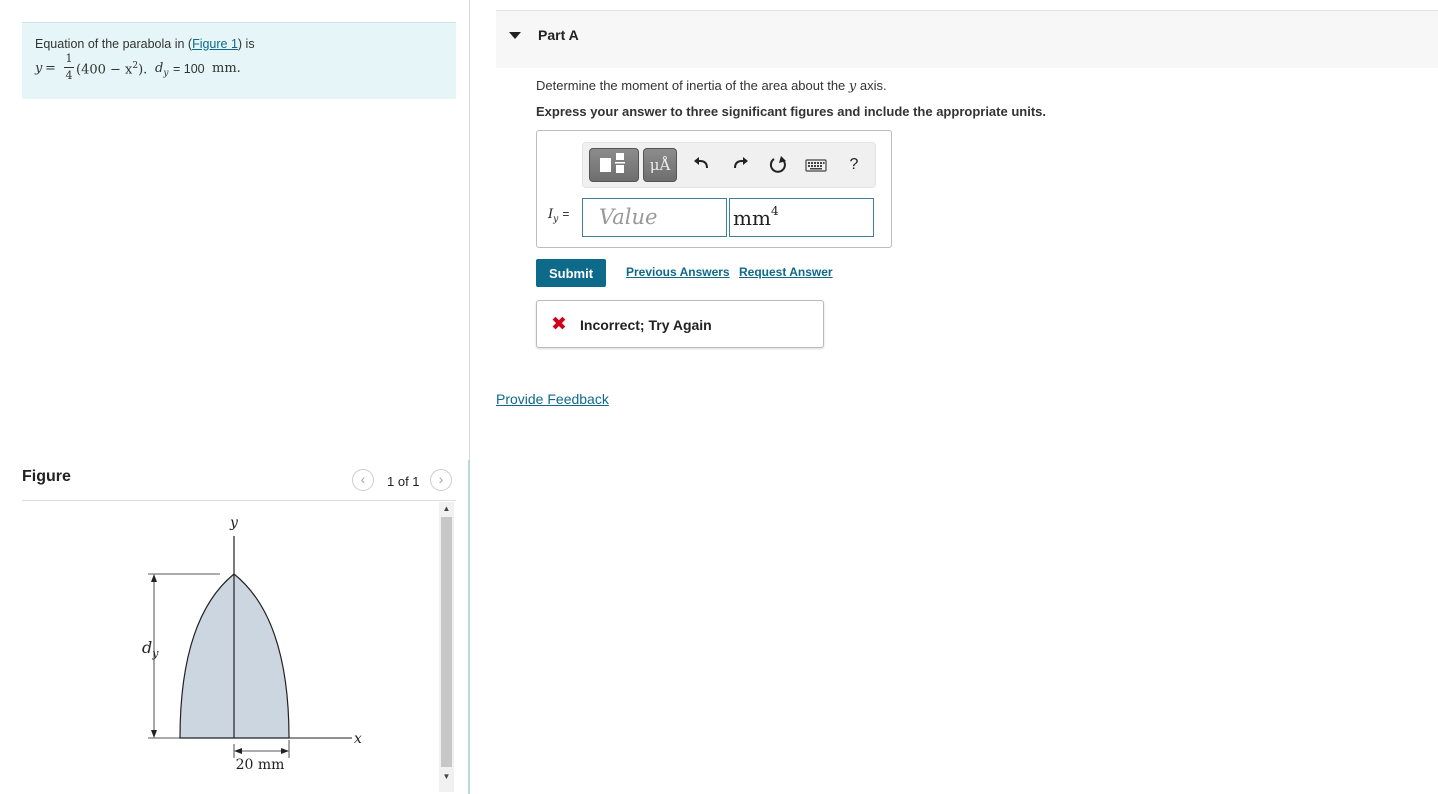 This screenshot has height=794, width=1438. Describe the element at coordinates (446, 776) in the screenshot. I see `scroll-down-arrow-icon: ▼` at that location.